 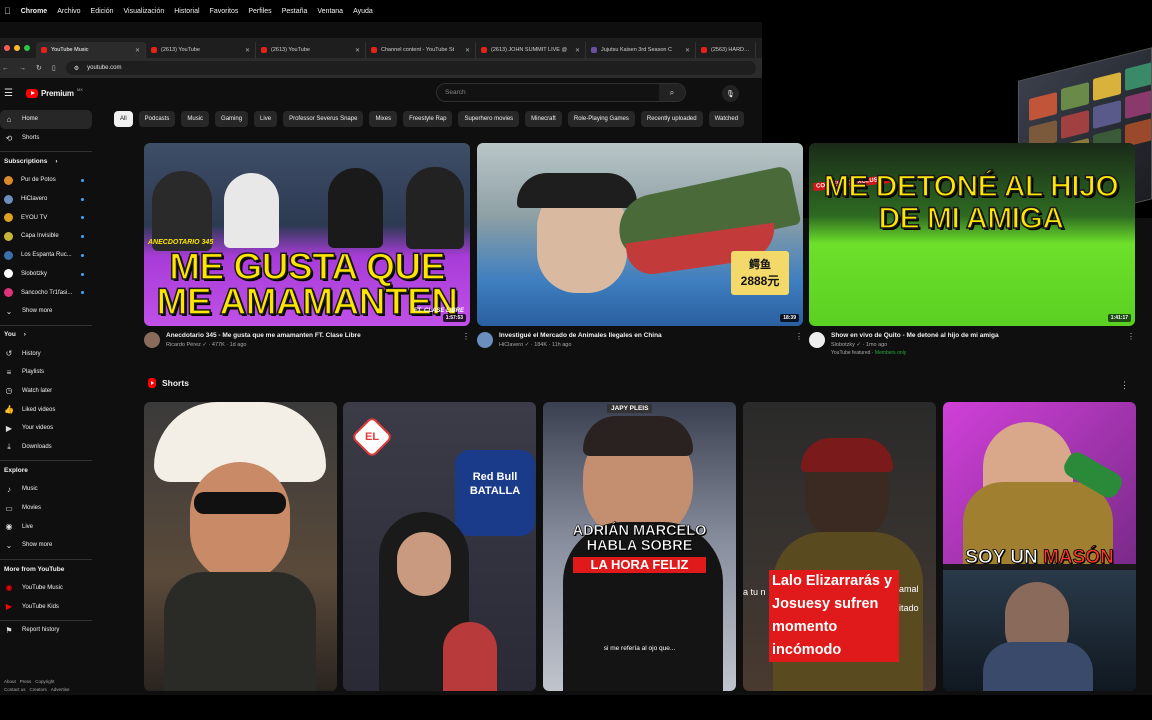 I want to click on sidebar-item-music: ♪ Music, so click(x=49, y=489).